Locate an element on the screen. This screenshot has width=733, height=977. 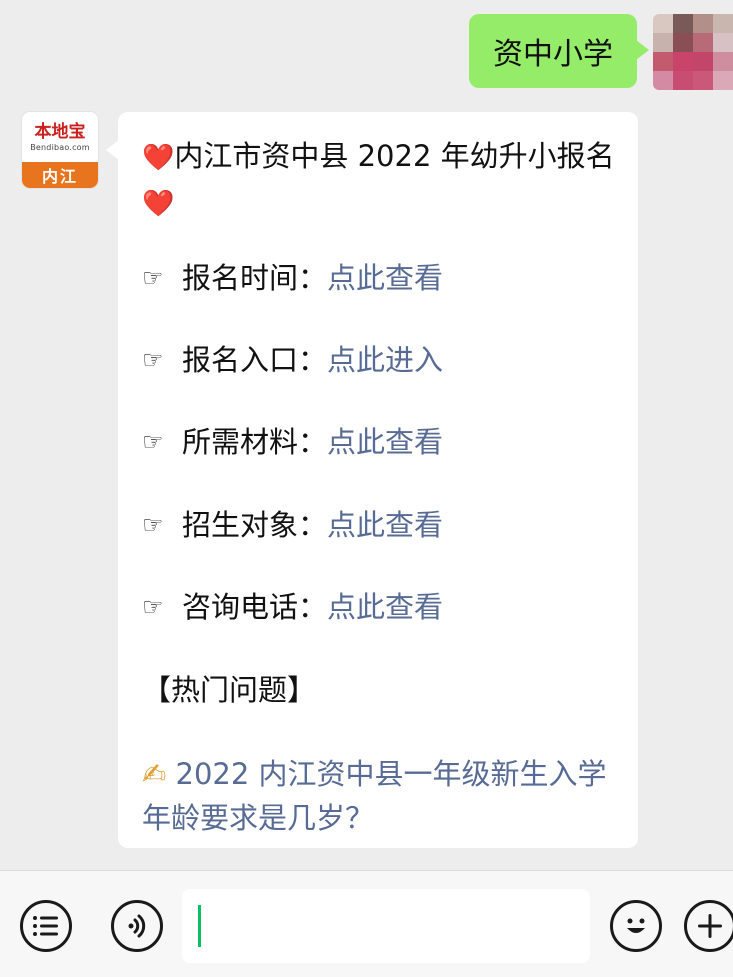
hot-question-link: ✍ 2022 内江资中县一年级新生入学年龄要求是几岁？ is located at coordinates (382, 796).